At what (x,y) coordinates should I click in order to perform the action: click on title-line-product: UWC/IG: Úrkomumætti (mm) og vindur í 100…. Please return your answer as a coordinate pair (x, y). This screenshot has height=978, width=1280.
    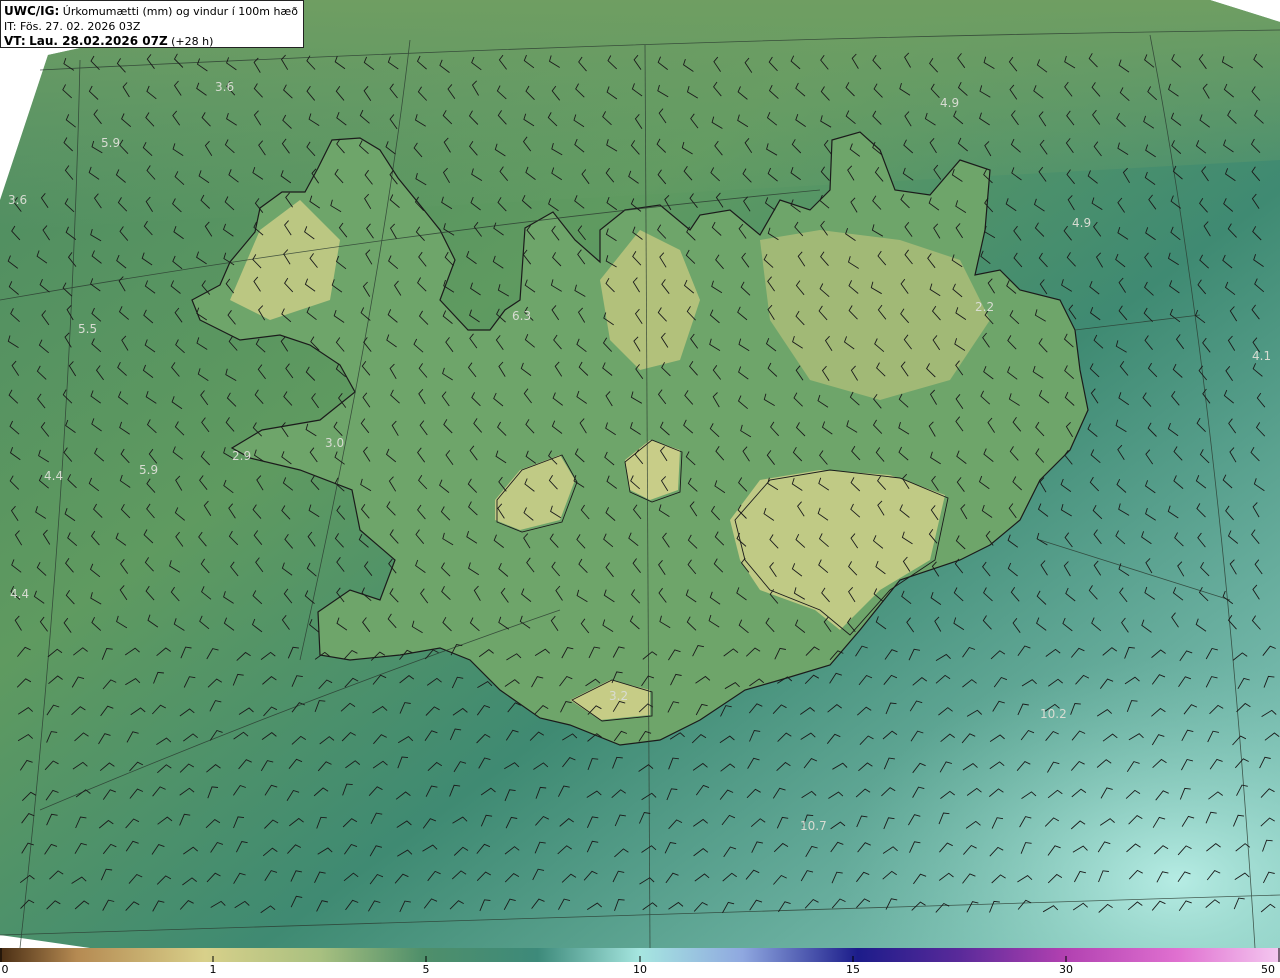
    Looking at the image, I should click on (152, 11).